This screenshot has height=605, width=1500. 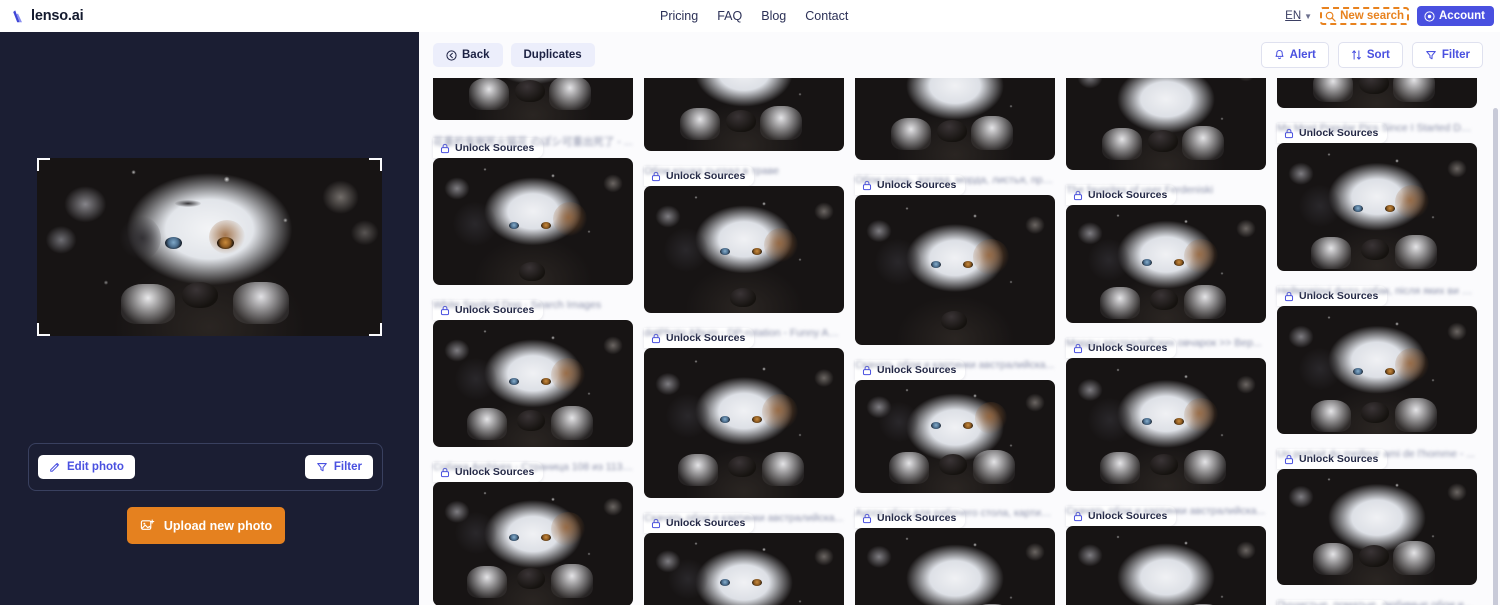 What do you see at coordinates (225, 243) in the screenshot?
I see `dog-brown-eye` at bounding box center [225, 243].